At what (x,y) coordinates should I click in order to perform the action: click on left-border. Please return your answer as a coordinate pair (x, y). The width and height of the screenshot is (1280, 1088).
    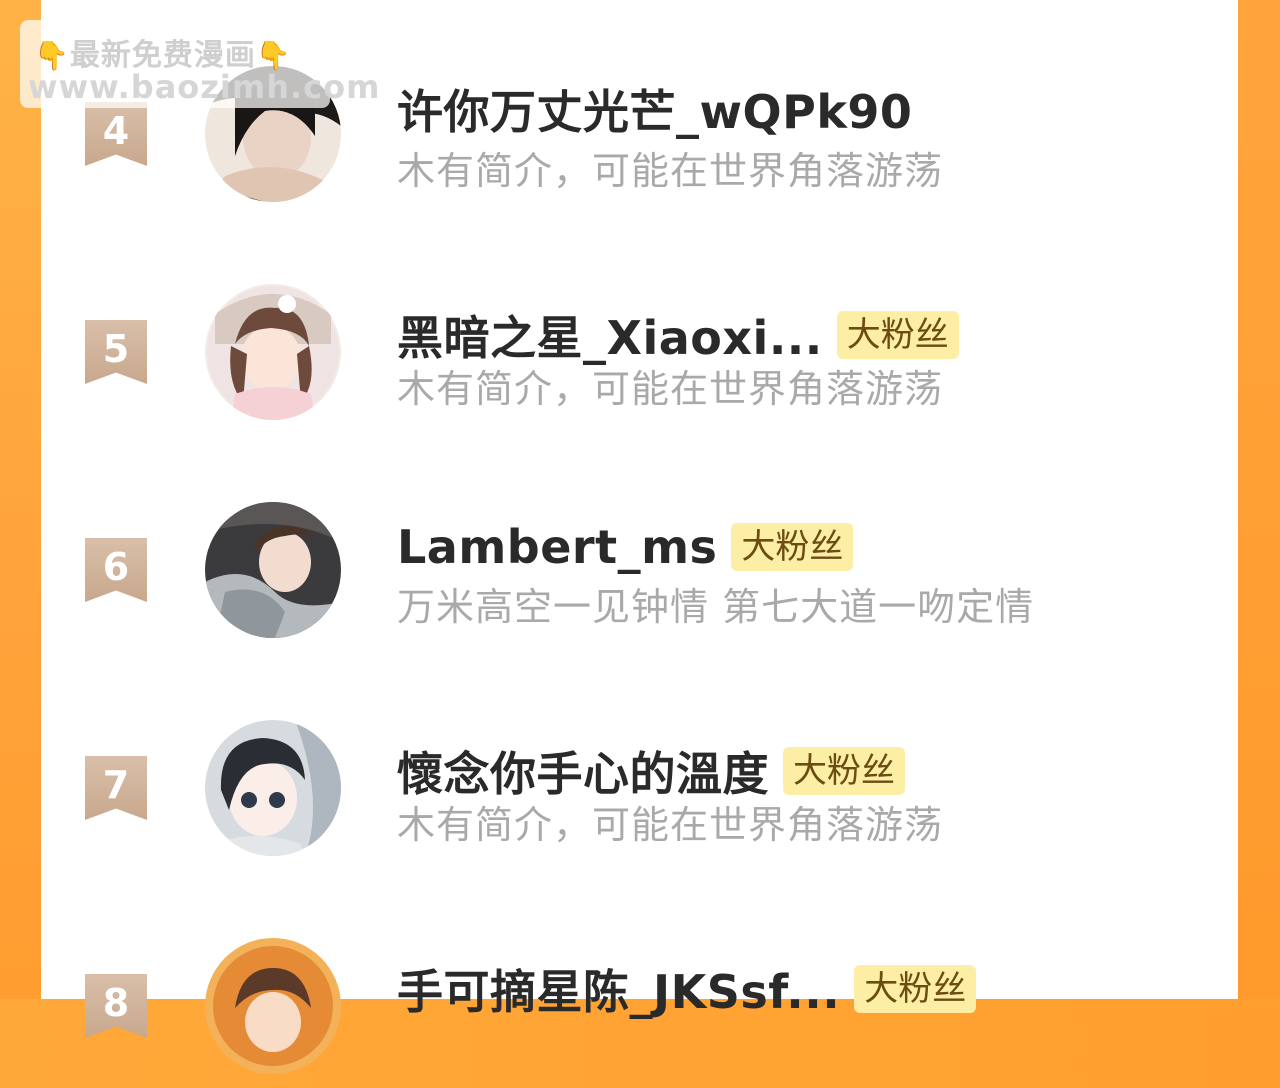
    Looking at the image, I should click on (20, 499).